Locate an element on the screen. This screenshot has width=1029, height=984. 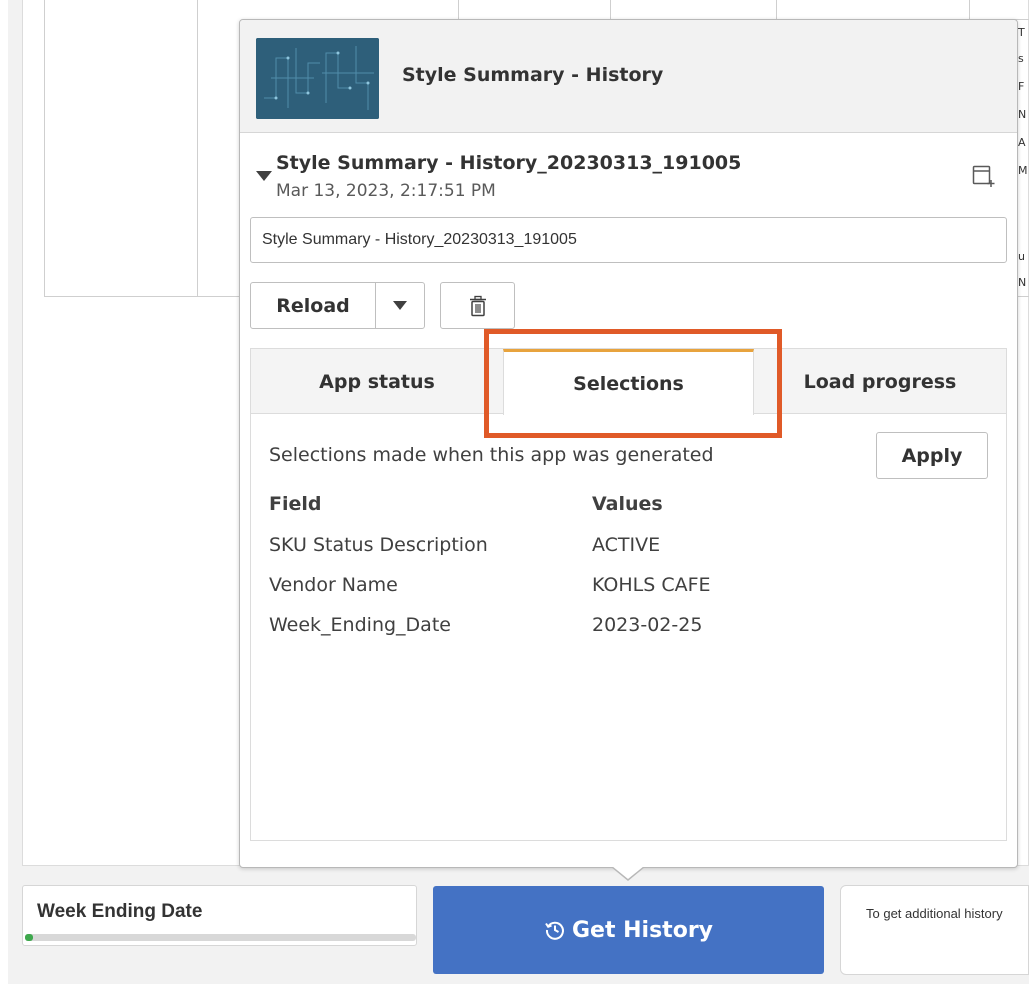
popup-pointer is located at coordinates (628, 872).